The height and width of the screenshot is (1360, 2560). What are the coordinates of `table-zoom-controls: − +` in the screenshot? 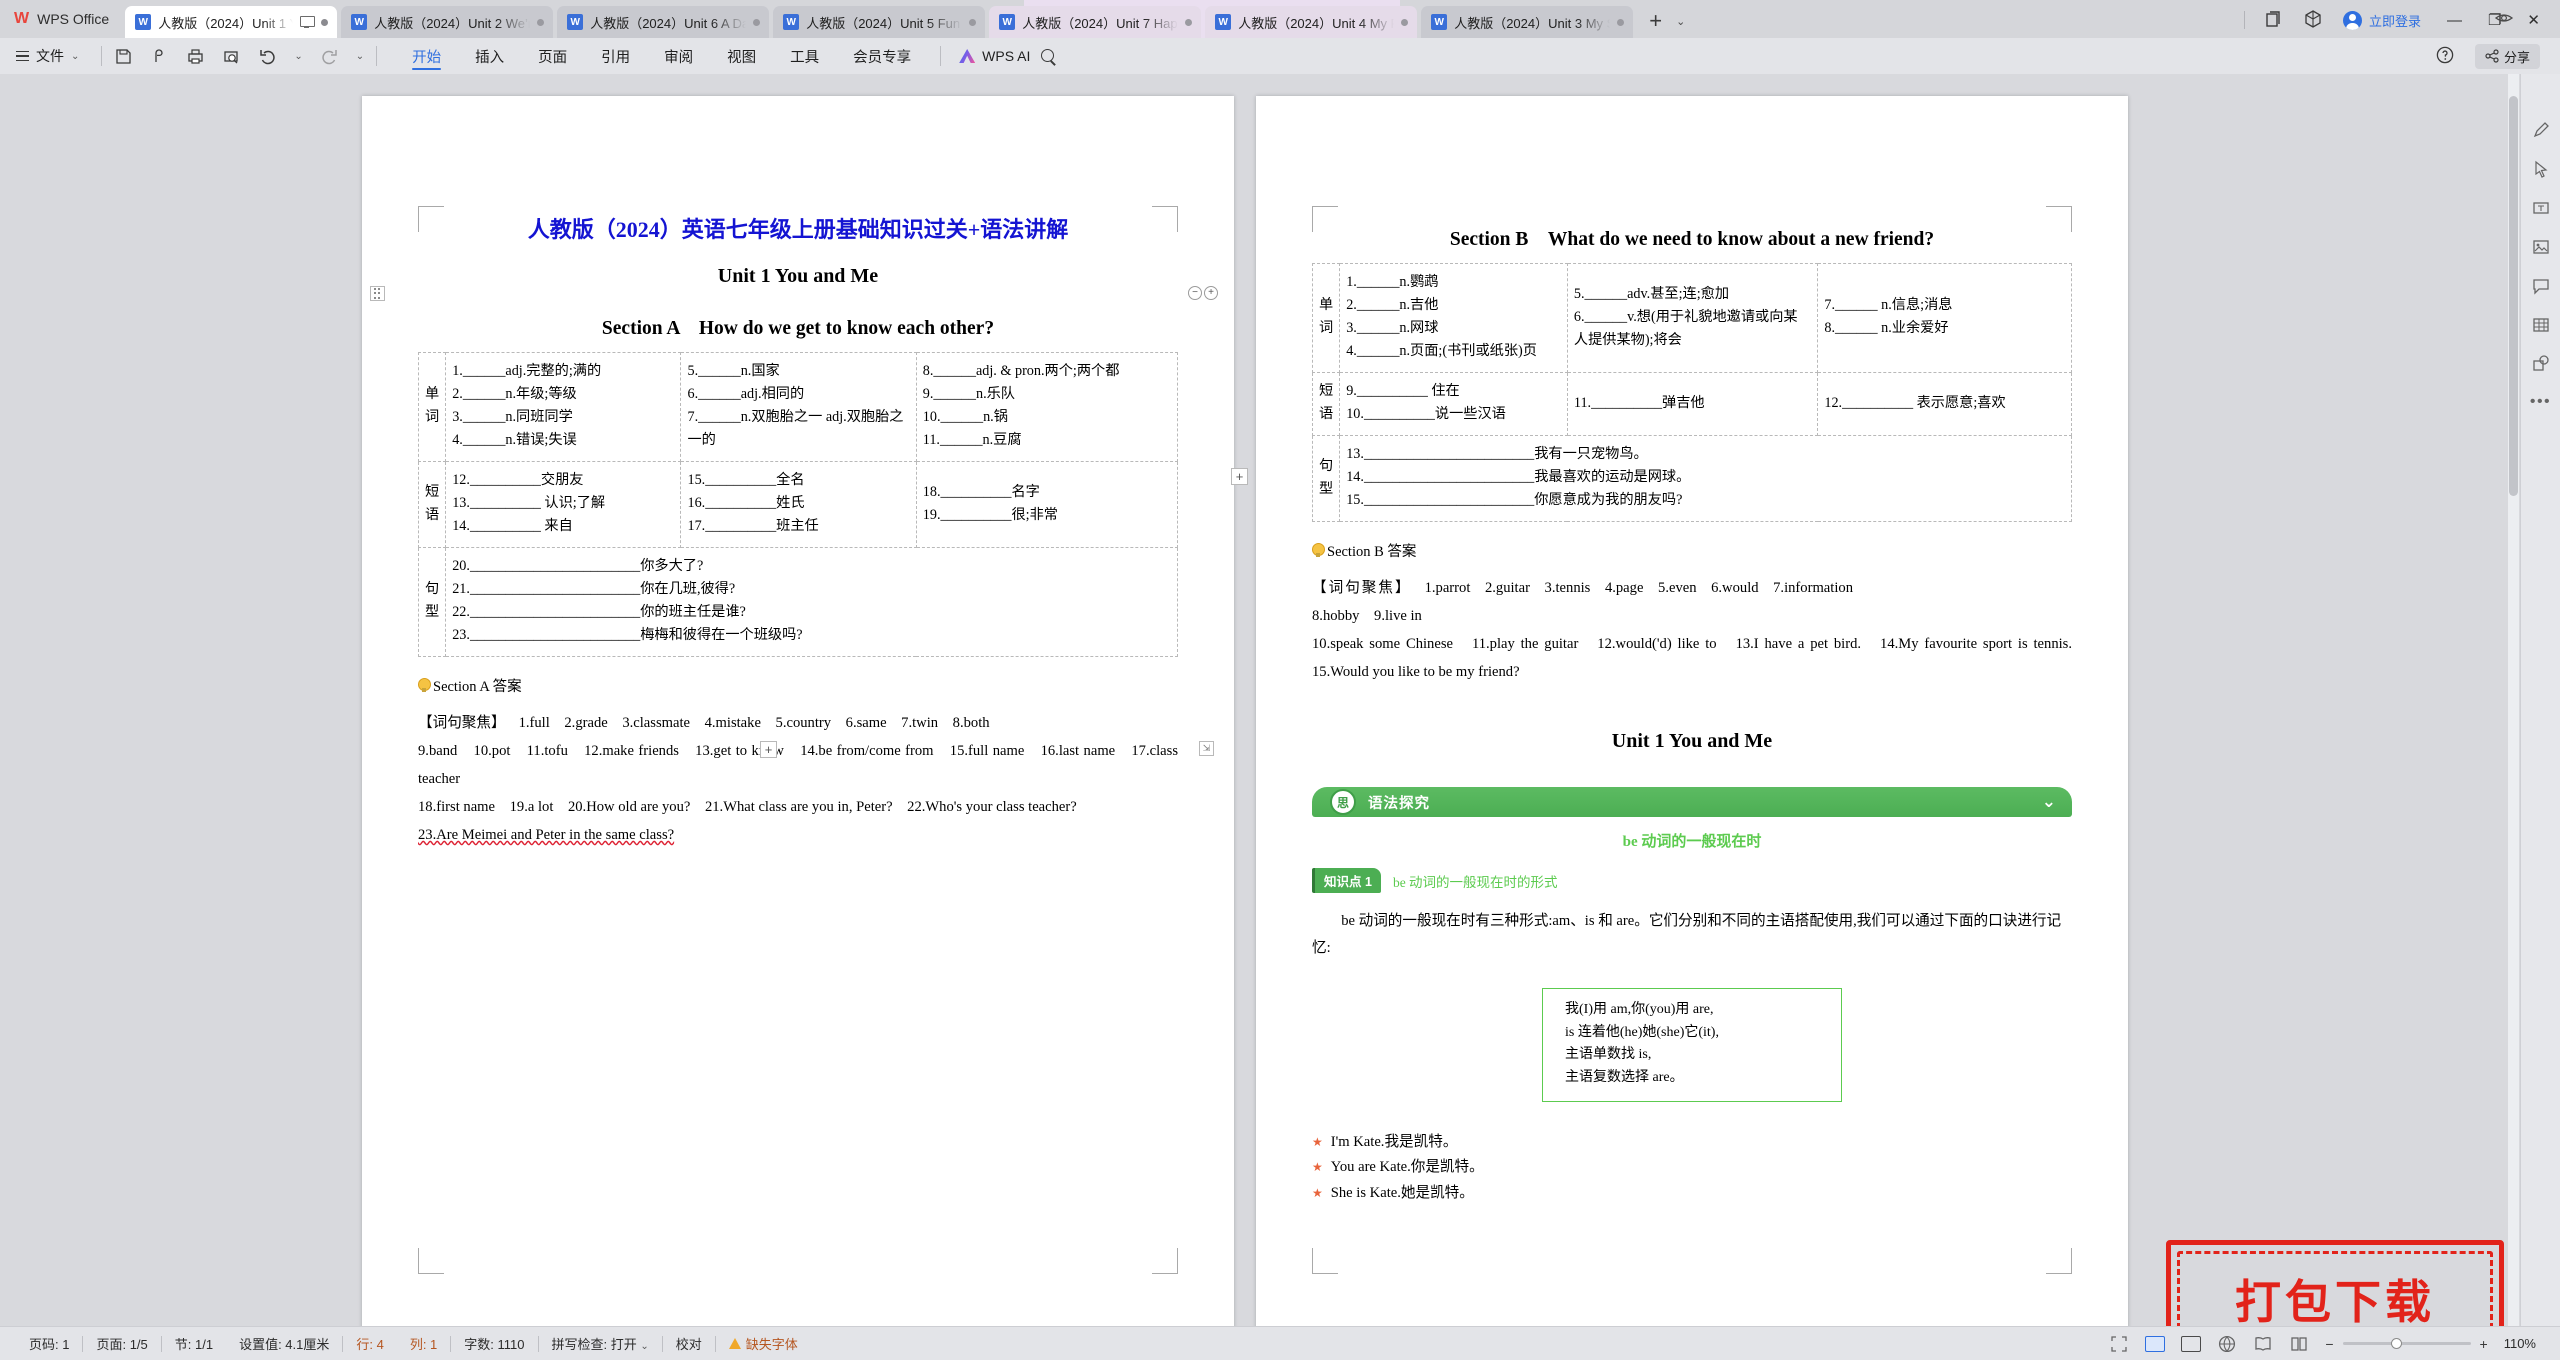 It's located at (1203, 293).